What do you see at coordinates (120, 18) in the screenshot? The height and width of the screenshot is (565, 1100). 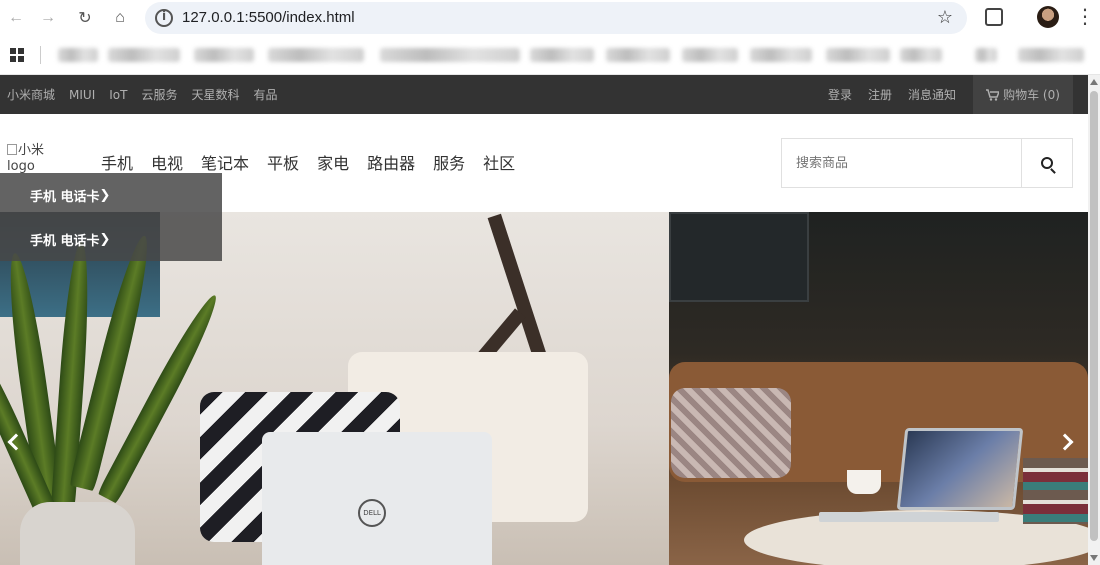 I see `home-icon: ⌂` at bounding box center [120, 18].